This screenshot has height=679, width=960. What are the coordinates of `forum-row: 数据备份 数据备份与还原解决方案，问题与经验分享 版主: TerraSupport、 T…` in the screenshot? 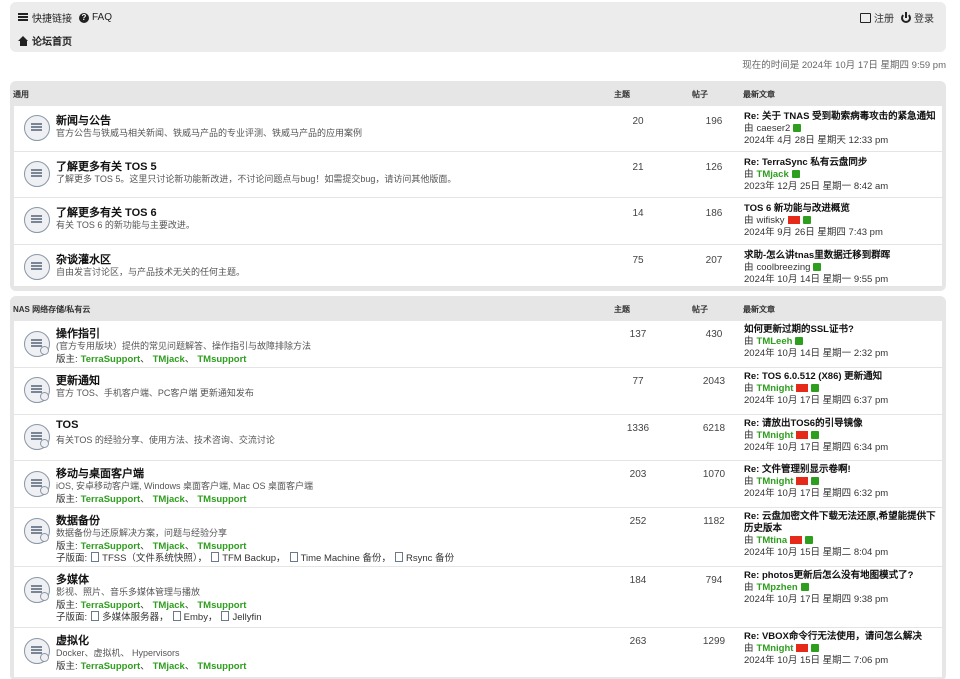 It's located at (478, 537).